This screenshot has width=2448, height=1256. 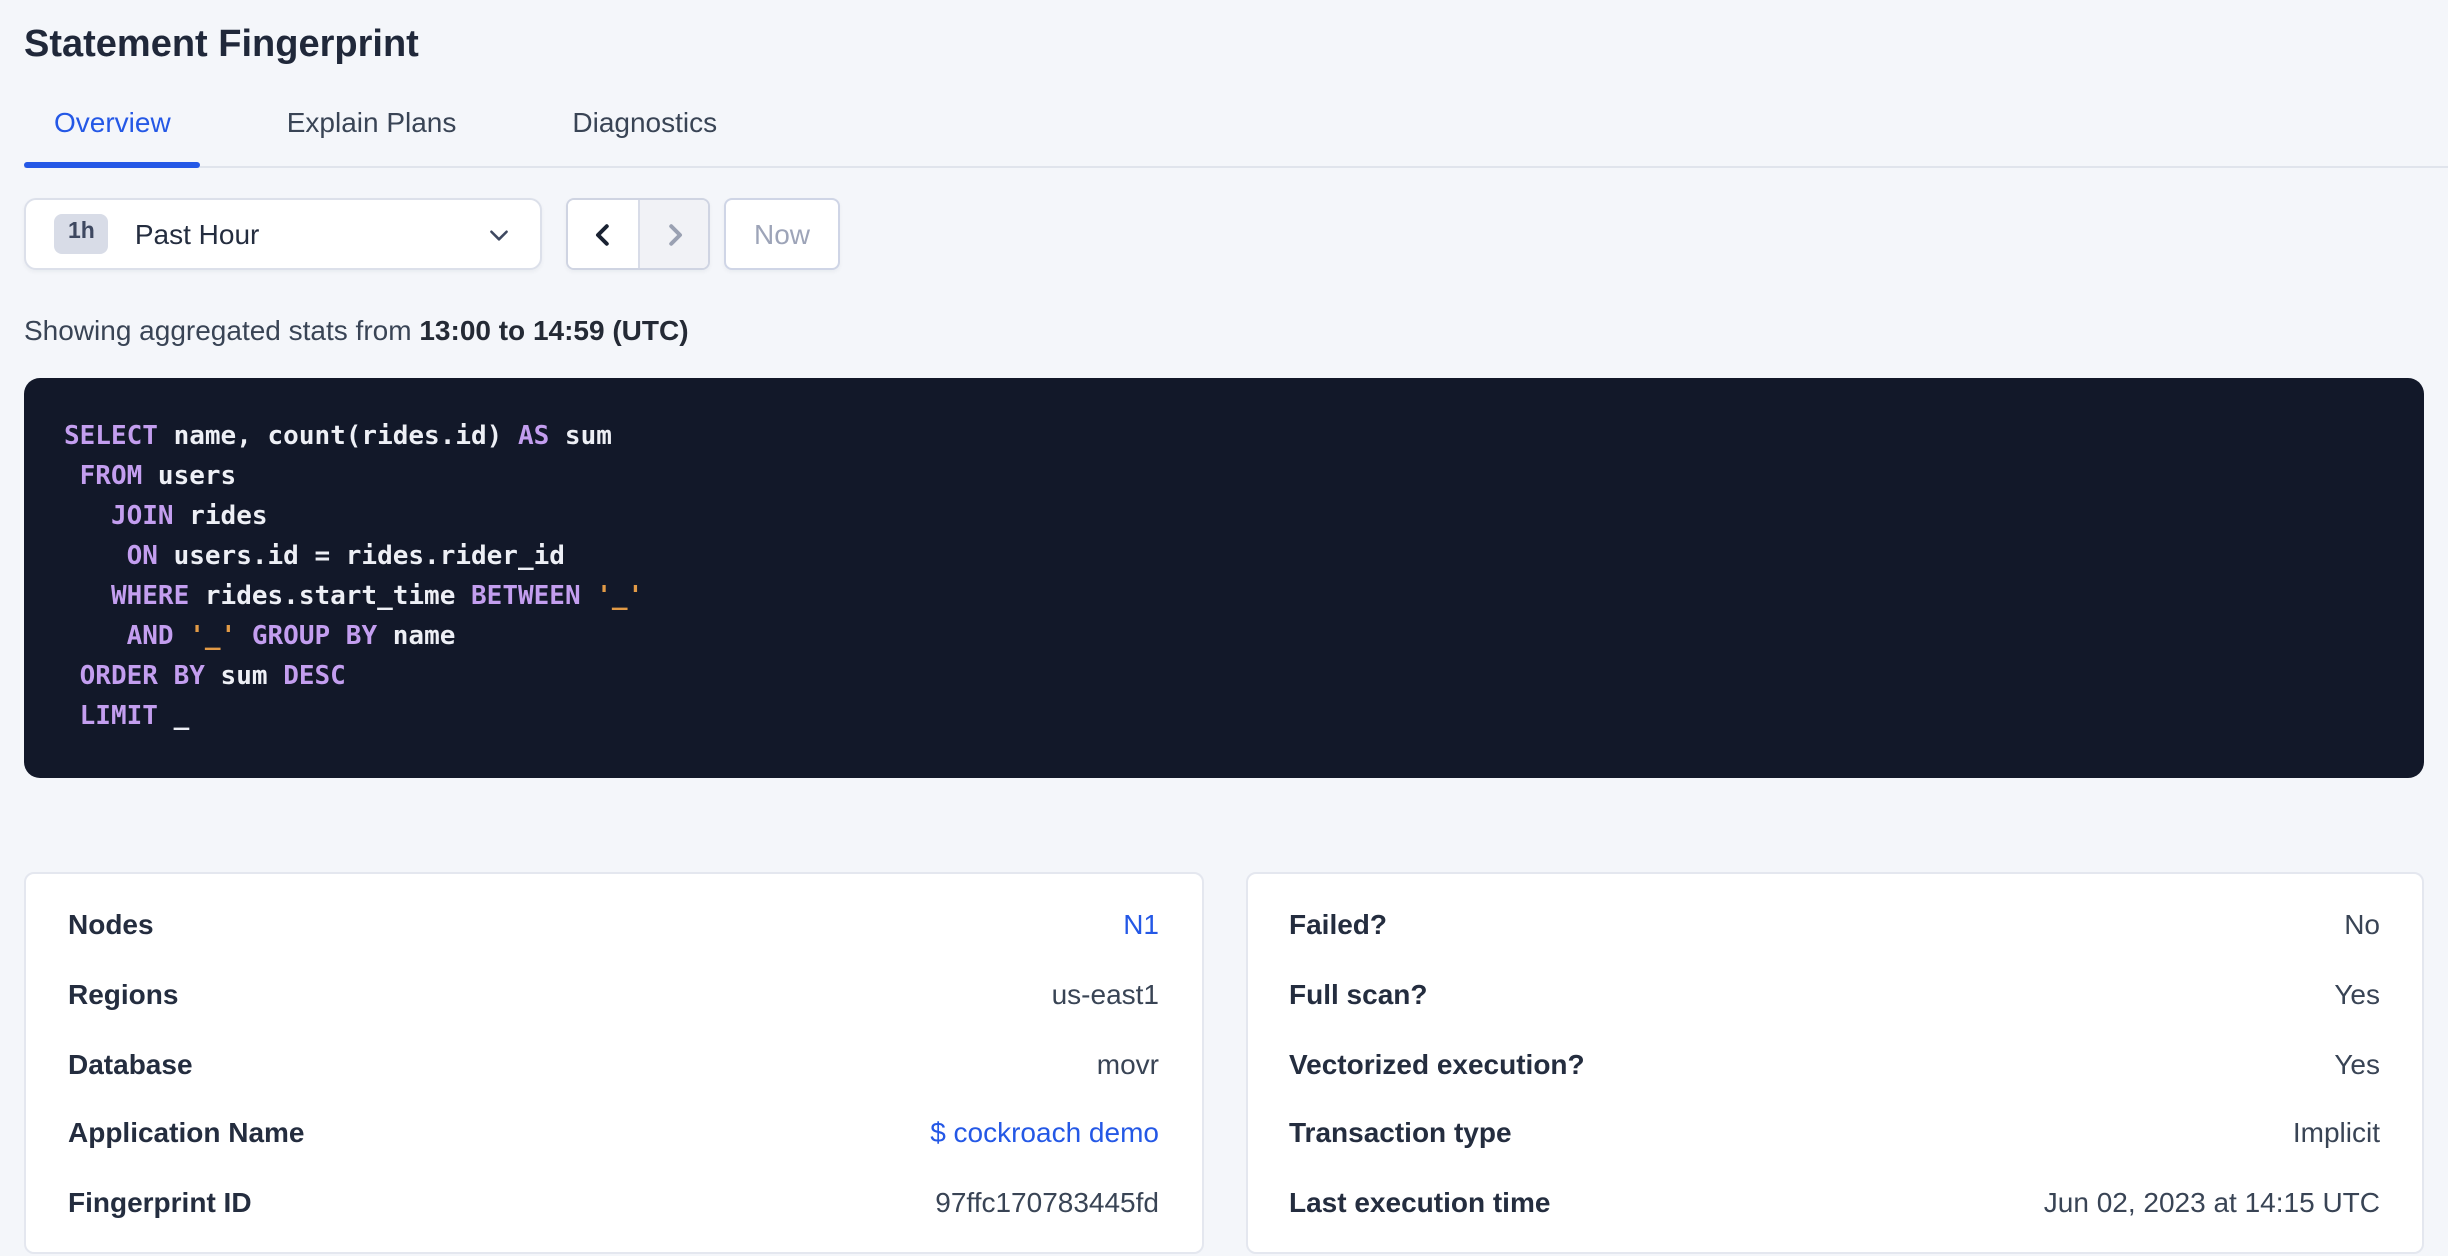 I want to click on tab-overview: Overview, so click(x=113, y=131).